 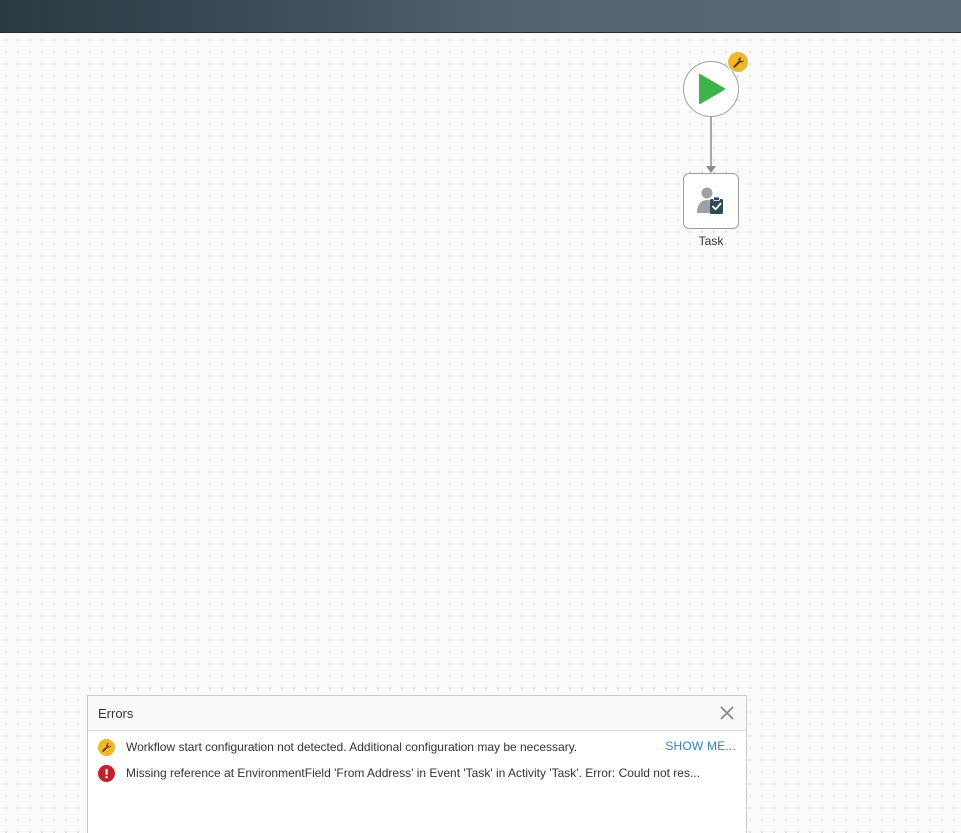 I want to click on close-errors-button, so click(x=727, y=713).